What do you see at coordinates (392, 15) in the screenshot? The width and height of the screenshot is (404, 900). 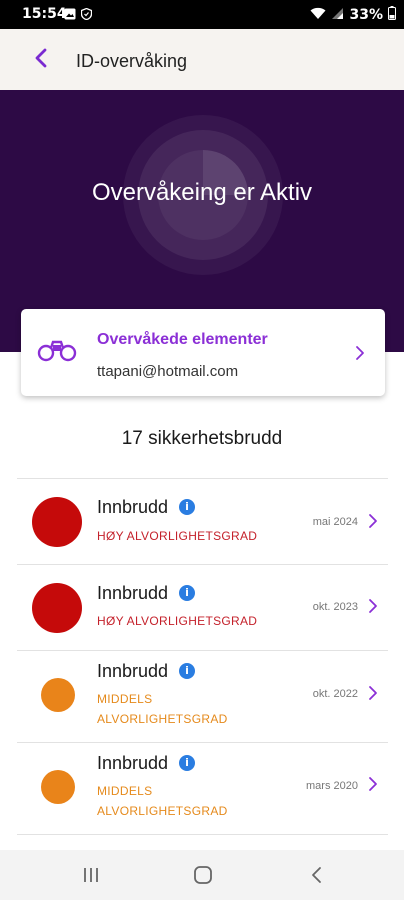 I see `battery-icon` at bounding box center [392, 15].